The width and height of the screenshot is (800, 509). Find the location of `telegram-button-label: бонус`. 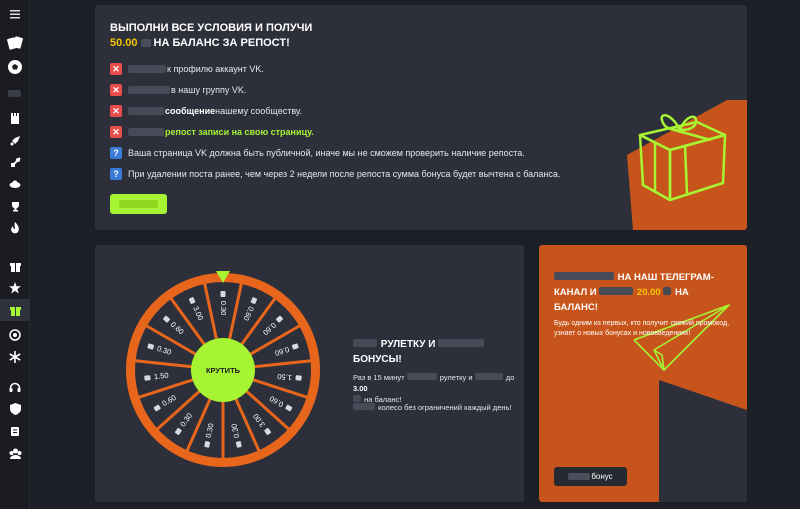

telegram-button-label: бонус is located at coordinates (602, 476).